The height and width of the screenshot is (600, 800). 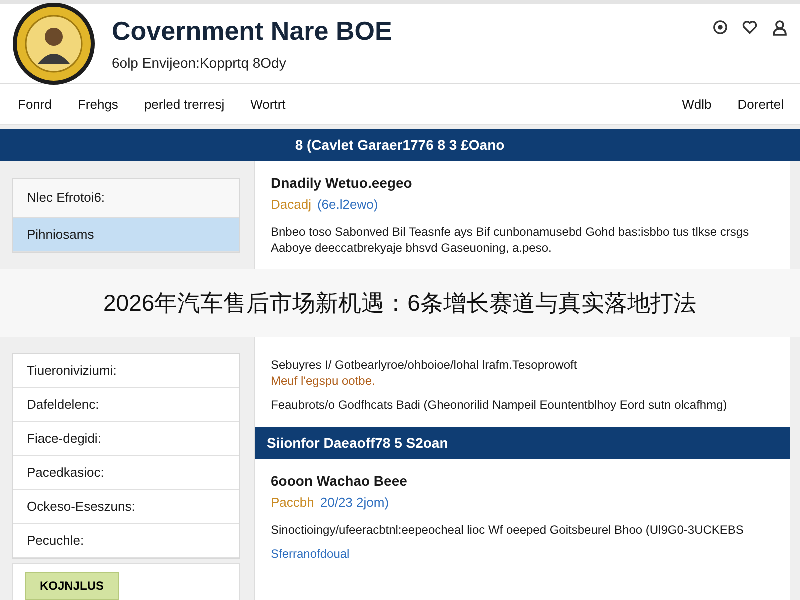 What do you see at coordinates (126, 198) in the screenshot?
I see `sidebar-heading: Nlec Efrotoi6:` at bounding box center [126, 198].